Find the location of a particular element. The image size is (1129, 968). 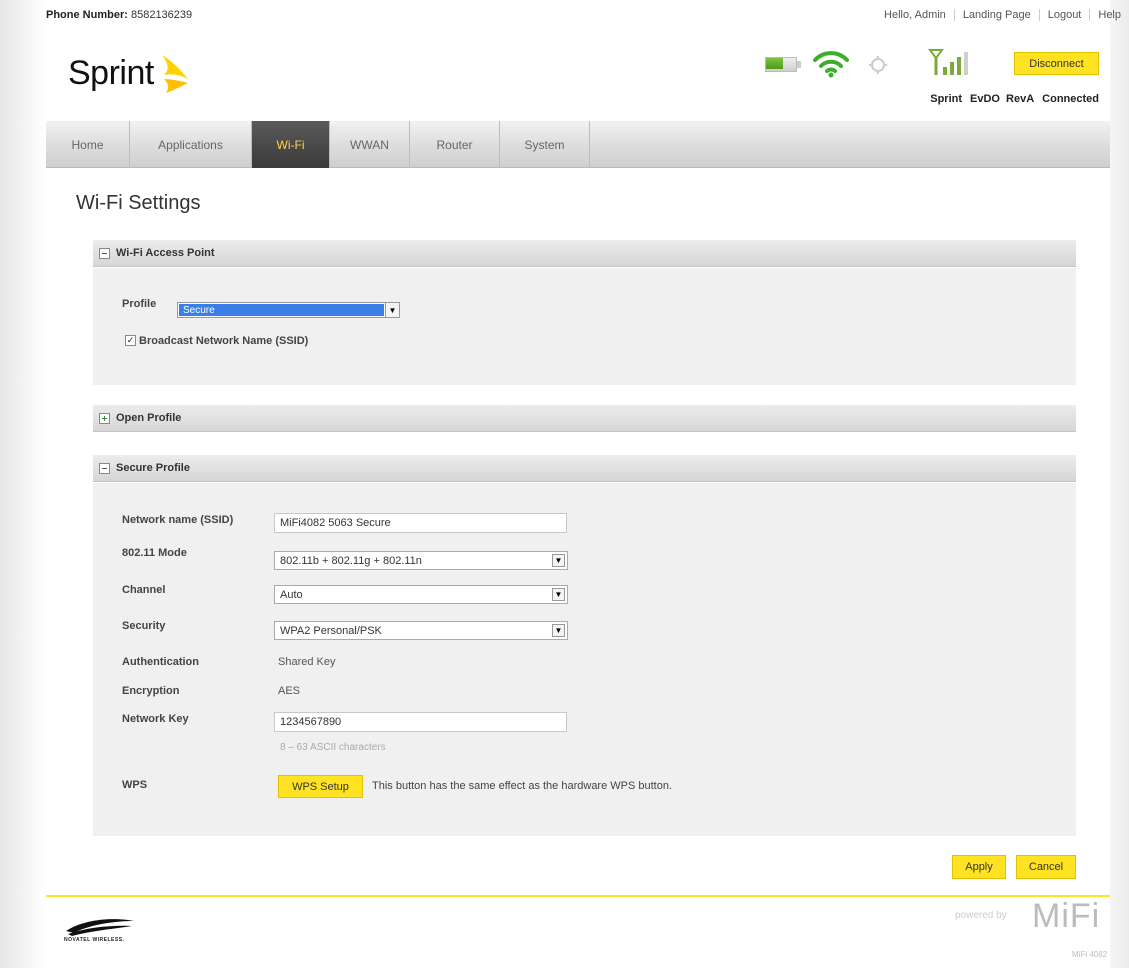

profile-label: Profile is located at coordinates (139, 304).